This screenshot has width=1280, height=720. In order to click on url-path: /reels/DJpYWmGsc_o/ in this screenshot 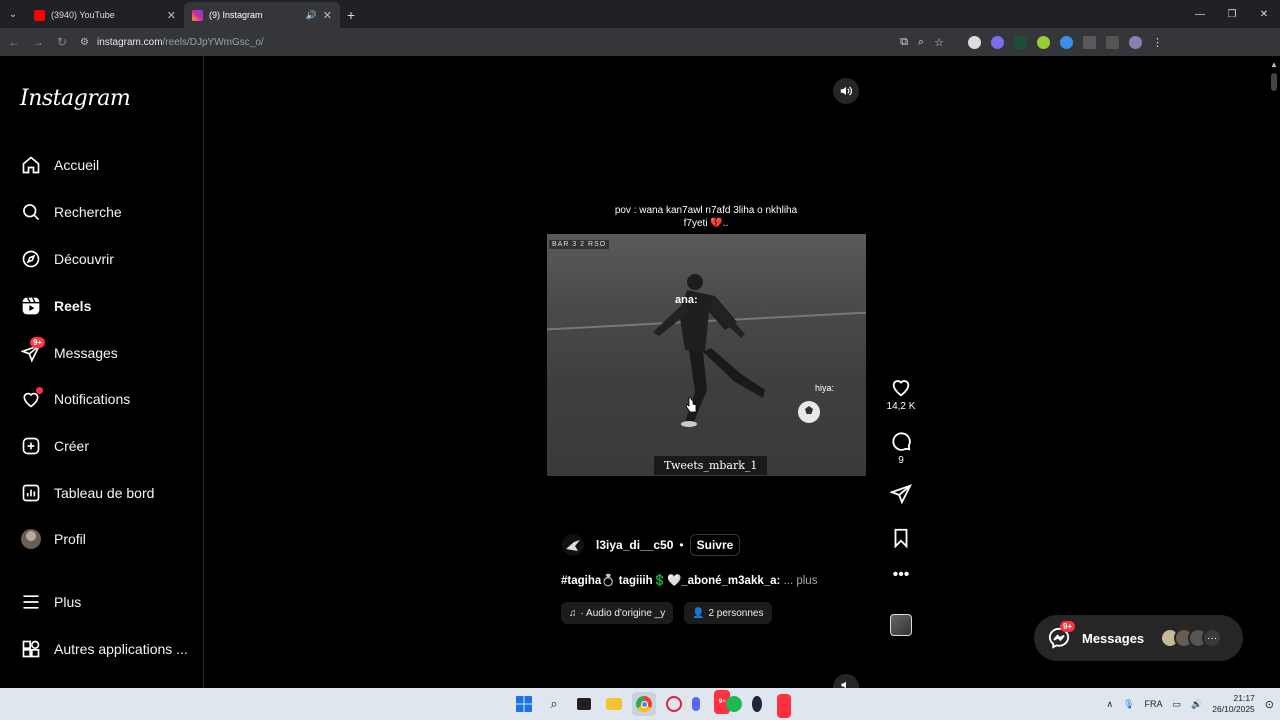, I will do `click(213, 42)`.